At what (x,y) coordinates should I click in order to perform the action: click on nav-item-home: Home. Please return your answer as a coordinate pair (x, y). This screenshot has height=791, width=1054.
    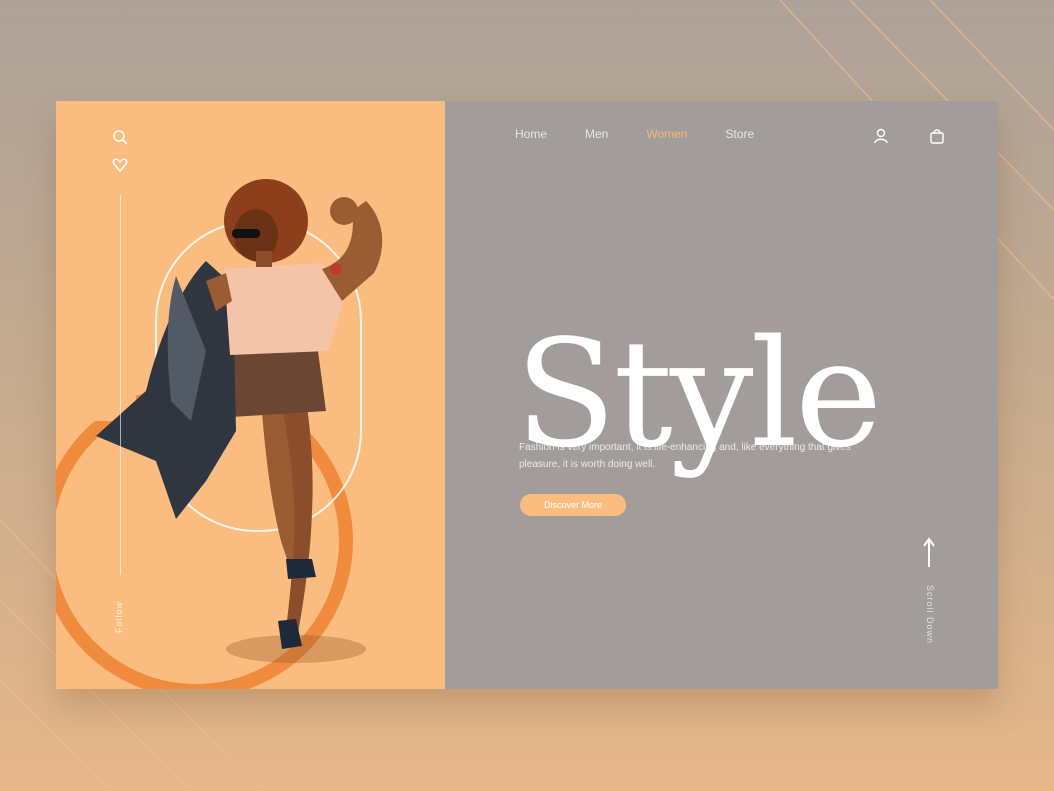
    Looking at the image, I should click on (531, 134).